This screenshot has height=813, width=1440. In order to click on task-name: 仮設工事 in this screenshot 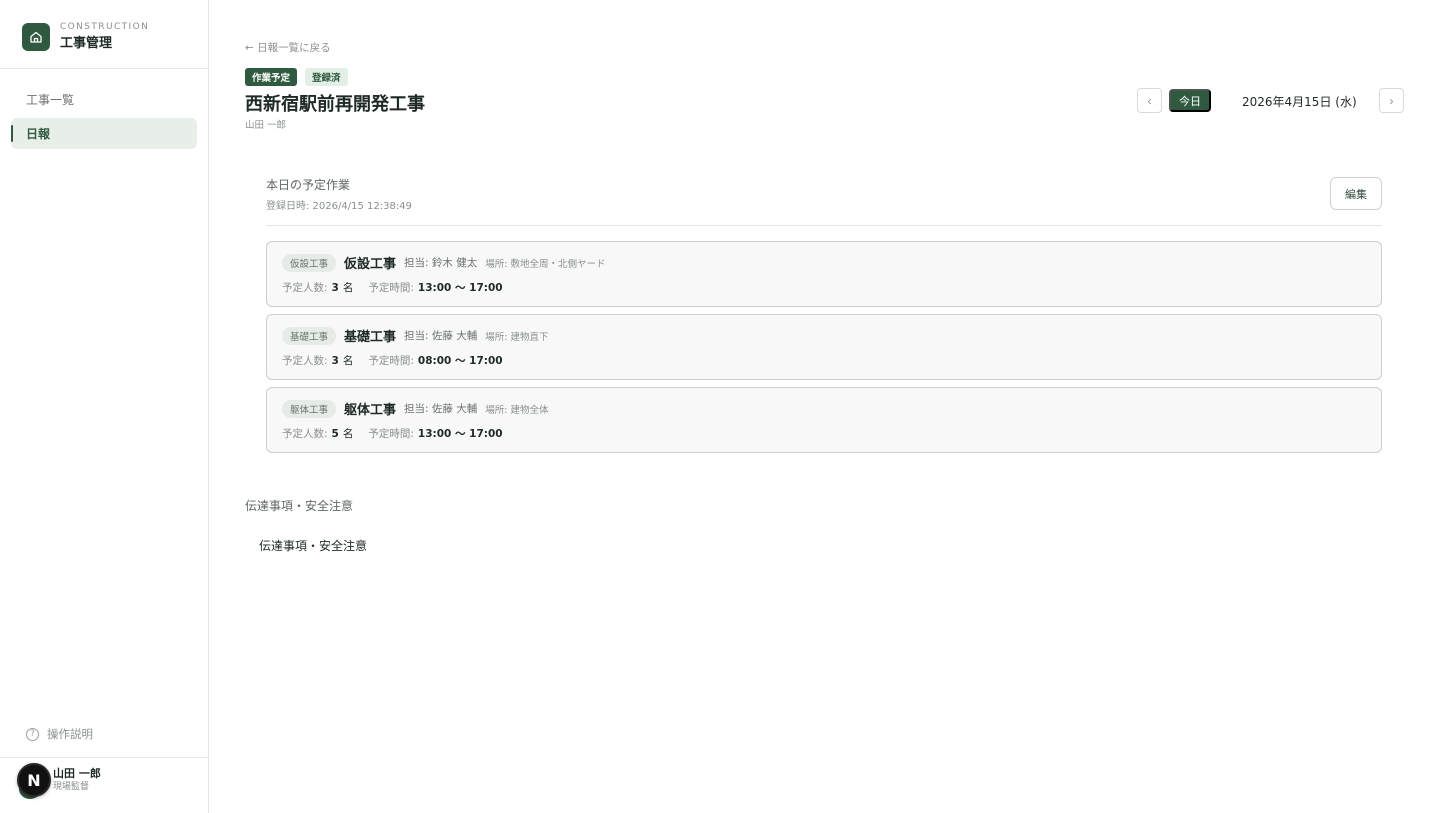, I will do `click(370, 264)`.